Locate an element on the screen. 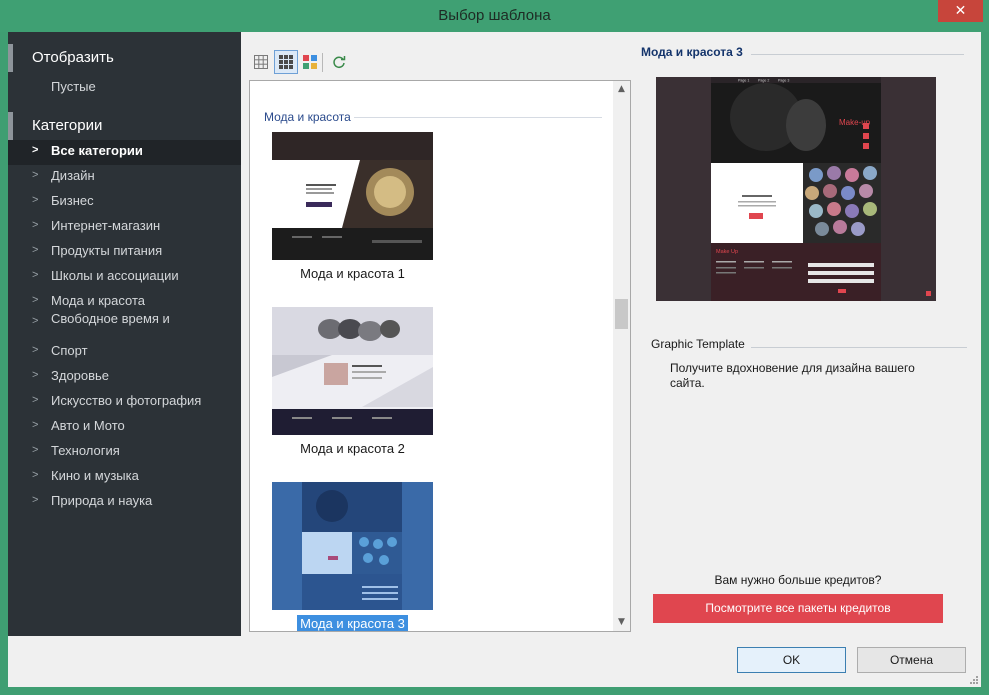 The height and width of the screenshot is (695, 989). medium-grid-view-icon is located at coordinates (286, 62).